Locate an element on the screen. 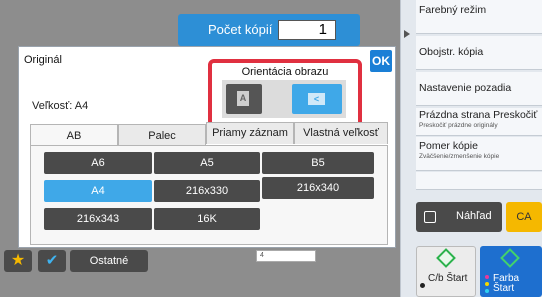 The height and width of the screenshot is (297, 542). bw-start-label: C/b Štart is located at coordinates (448, 278).